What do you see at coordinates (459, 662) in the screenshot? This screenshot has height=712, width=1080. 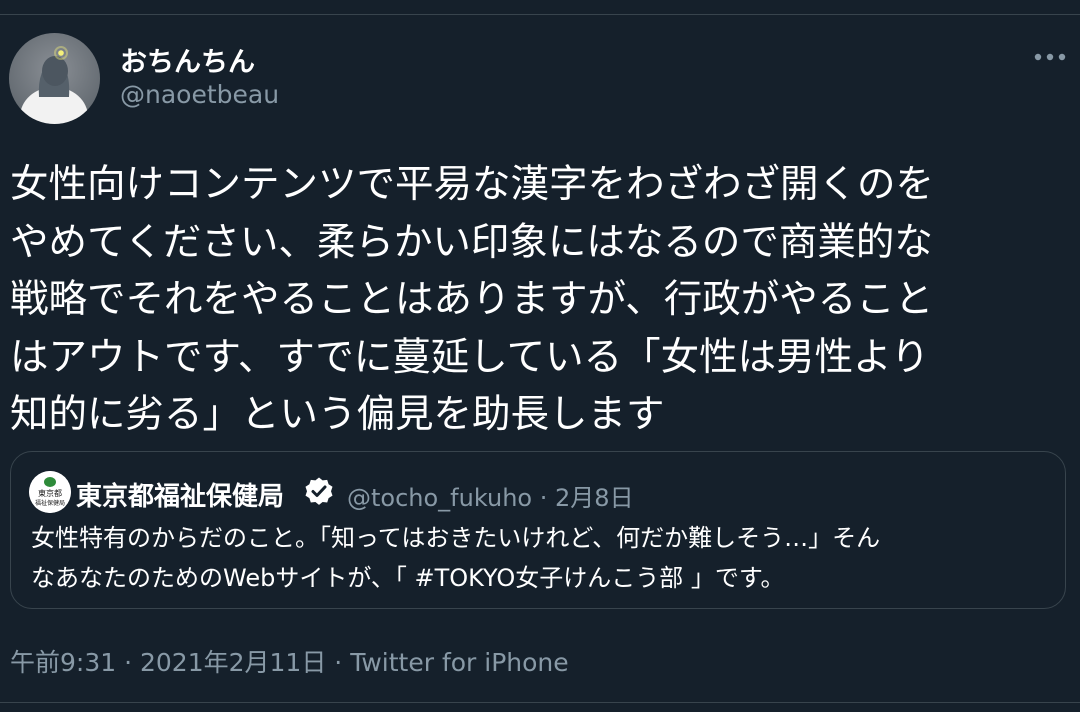 I see `tweet-source: Twitter for iPhone` at bounding box center [459, 662].